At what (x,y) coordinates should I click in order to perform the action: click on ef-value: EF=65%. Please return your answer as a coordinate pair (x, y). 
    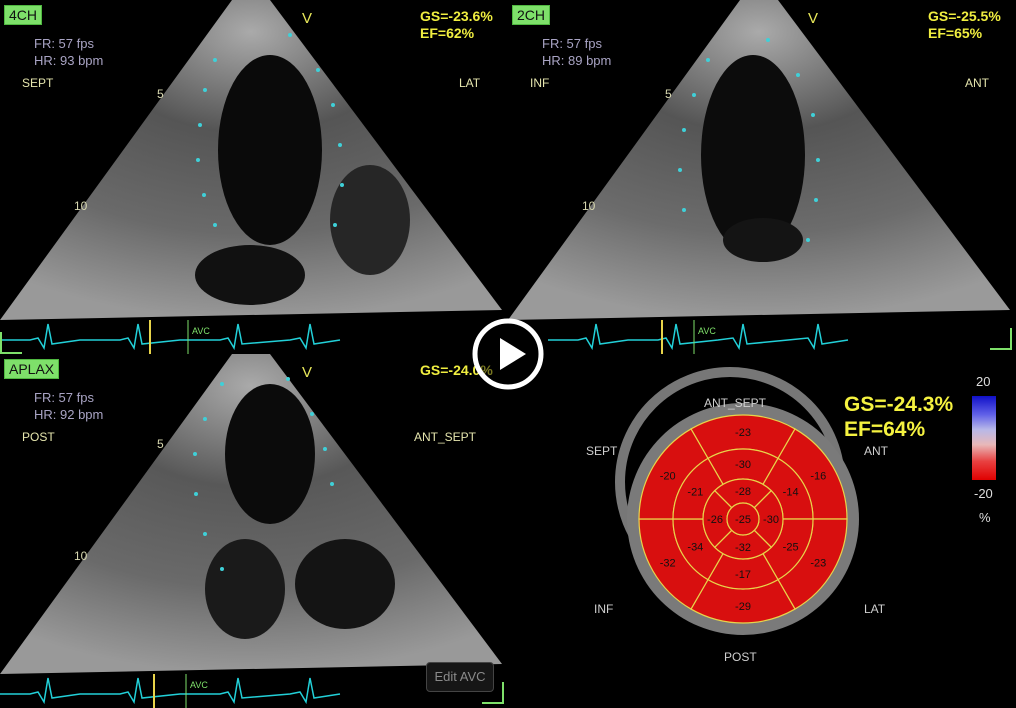
    Looking at the image, I should click on (955, 33).